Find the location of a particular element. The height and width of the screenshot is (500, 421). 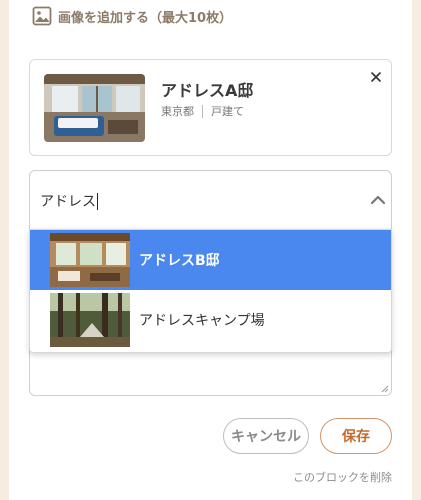

property-name: アドレスA邸 is located at coordinates (207, 90).